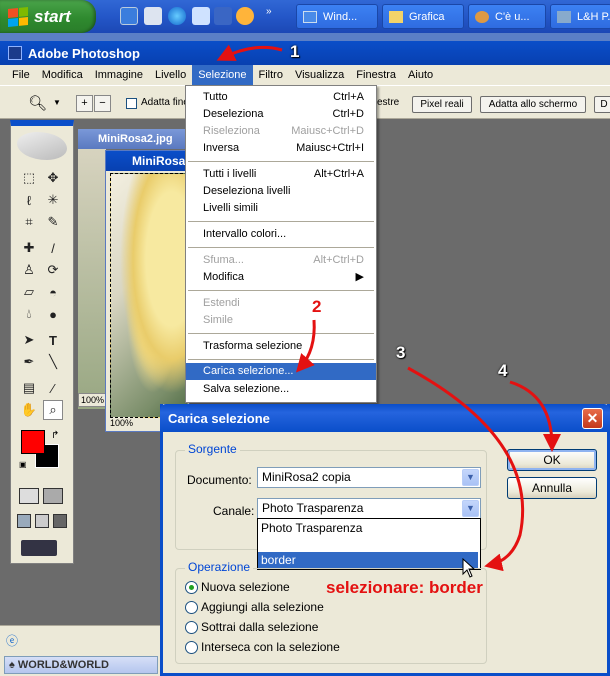  What do you see at coordinates (317, 306) in the screenshot?
I see `step-2-label: 2` at bounding box center [317, 306].